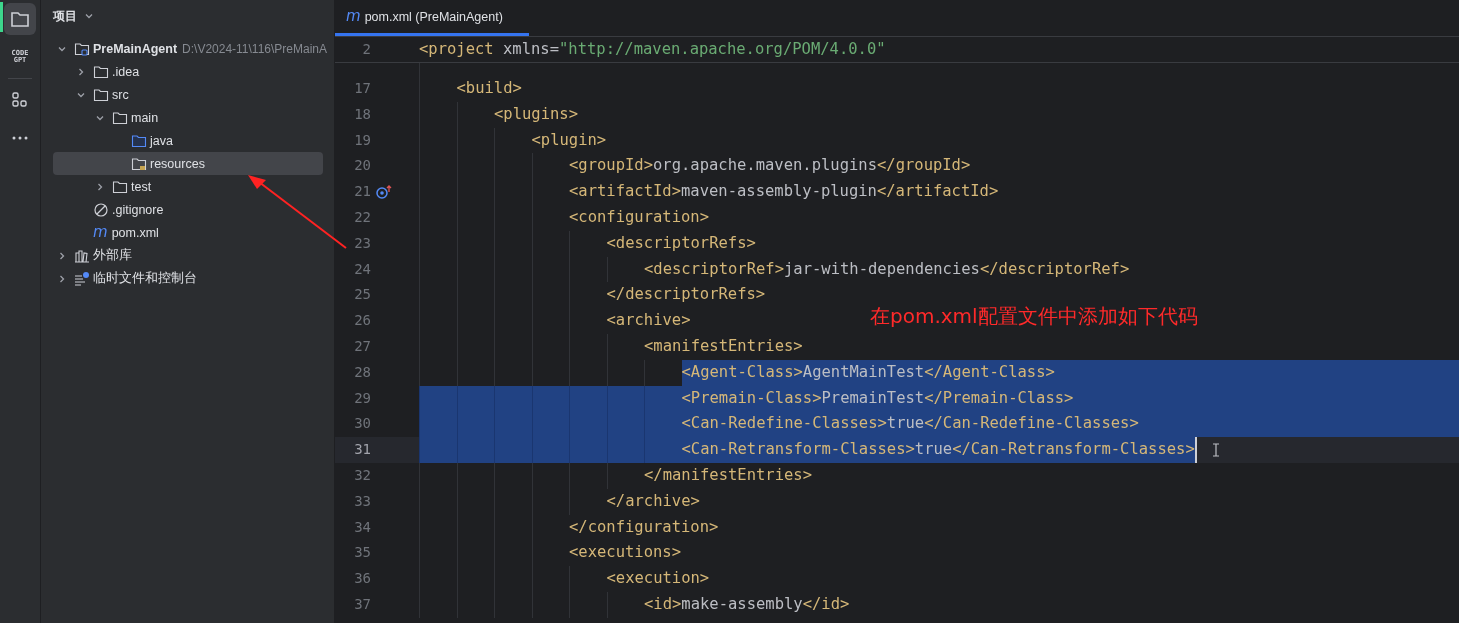 This screenshot has width=1459, height=623. I want to click on code-line: <executions>, so click(625, 553).